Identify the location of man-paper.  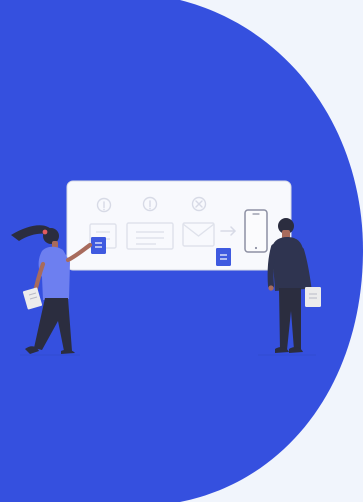
(313, 297).